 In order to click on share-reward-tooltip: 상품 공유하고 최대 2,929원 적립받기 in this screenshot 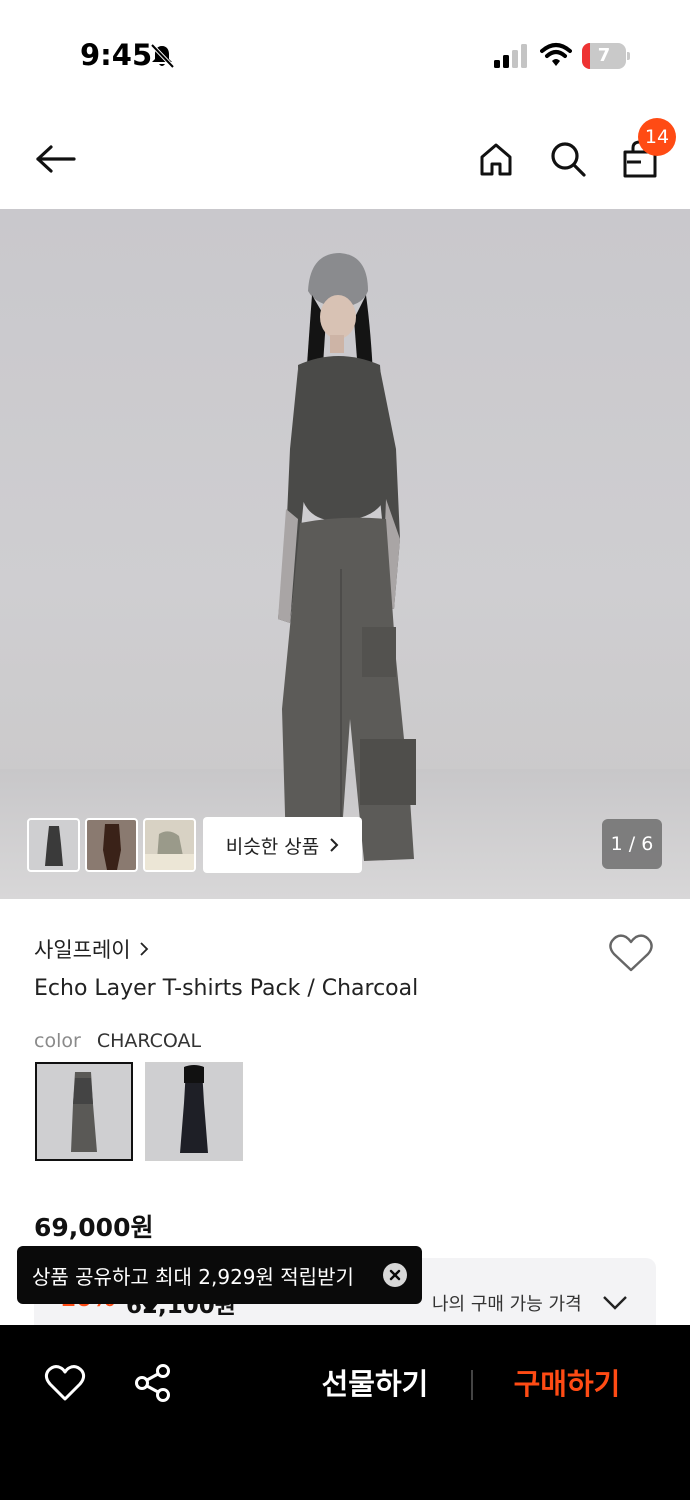, I will do `click(219, 1275)`.